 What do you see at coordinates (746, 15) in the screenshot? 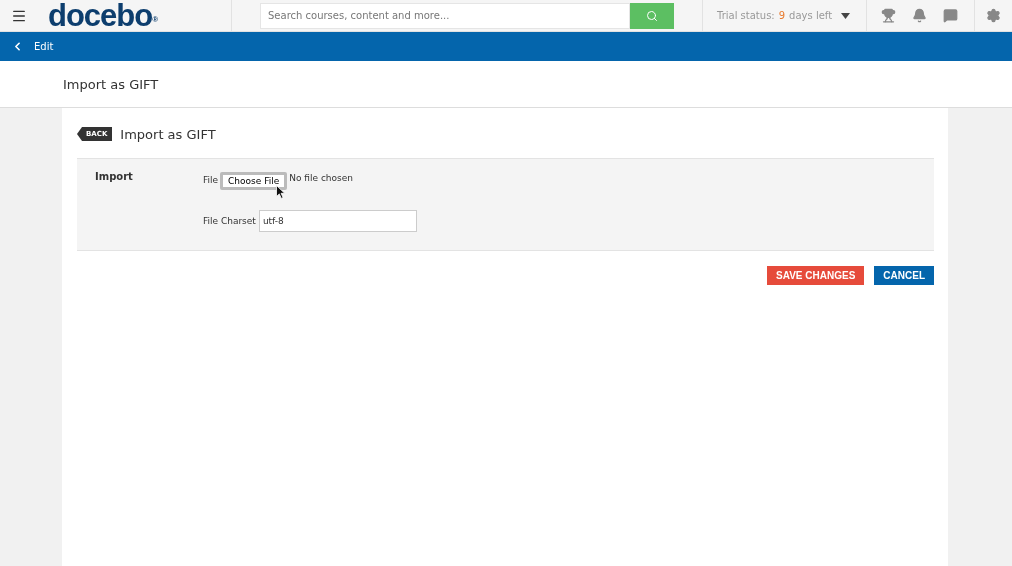
I see `trial-status-label: Trial status:` at bounding box center [746, 15].